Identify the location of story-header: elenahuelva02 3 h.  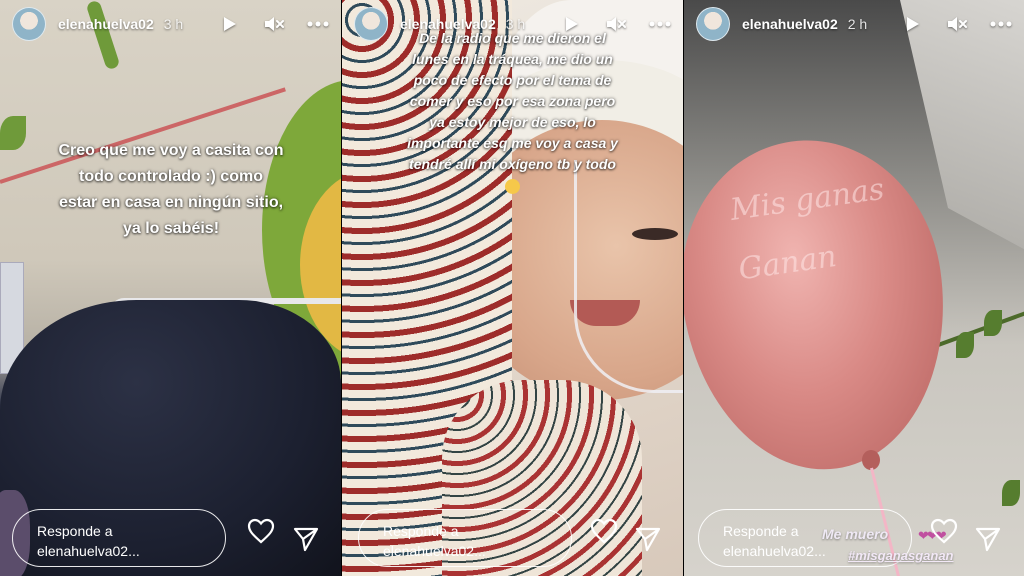
(170, 24).